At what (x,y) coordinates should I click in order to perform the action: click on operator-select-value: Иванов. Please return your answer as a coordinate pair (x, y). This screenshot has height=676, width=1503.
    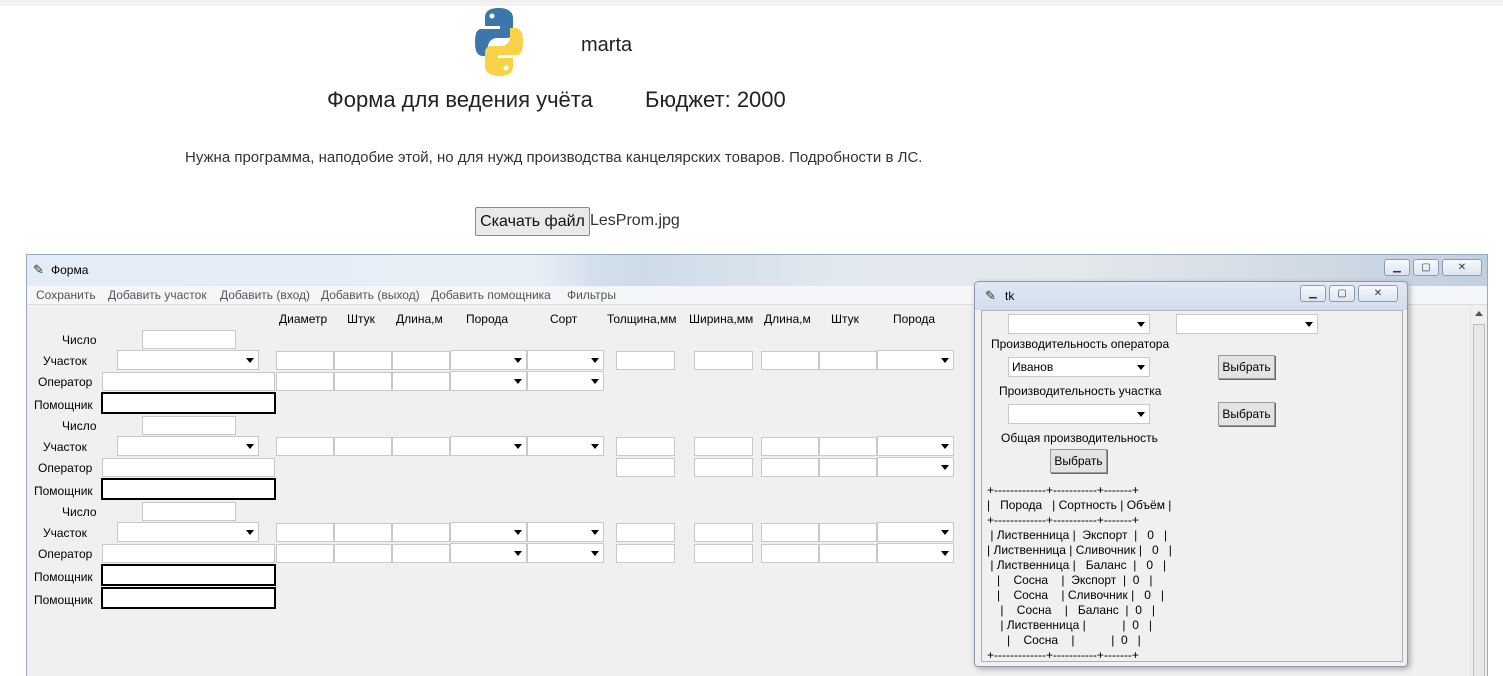
    Looking at the image, I should click on (1033, 367).